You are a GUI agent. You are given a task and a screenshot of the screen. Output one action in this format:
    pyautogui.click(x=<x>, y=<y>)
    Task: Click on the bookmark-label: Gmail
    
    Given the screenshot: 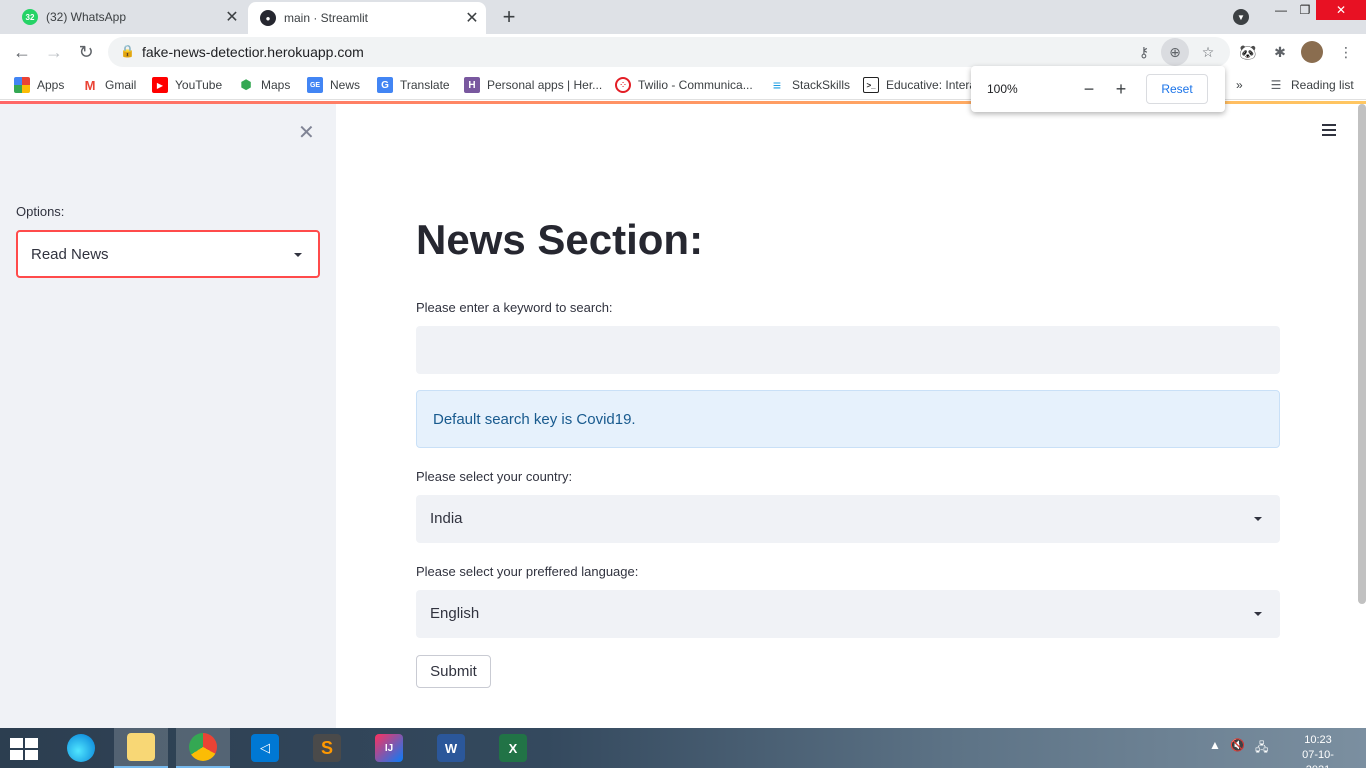 What is the action you would take?
    pyautogui.click(x=121, y=85)
    